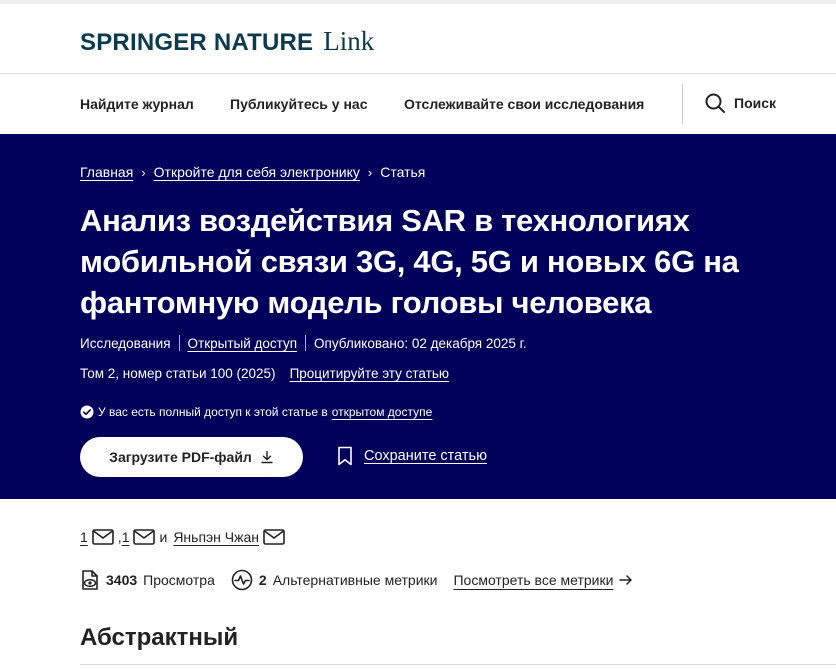 This screenshot has height=670, width=836. What do you see at coordinates (180, 457) in the screenshot?
I see `download-pdf-label: Загрузите PDF-файл` at bounding box center [180, 457].